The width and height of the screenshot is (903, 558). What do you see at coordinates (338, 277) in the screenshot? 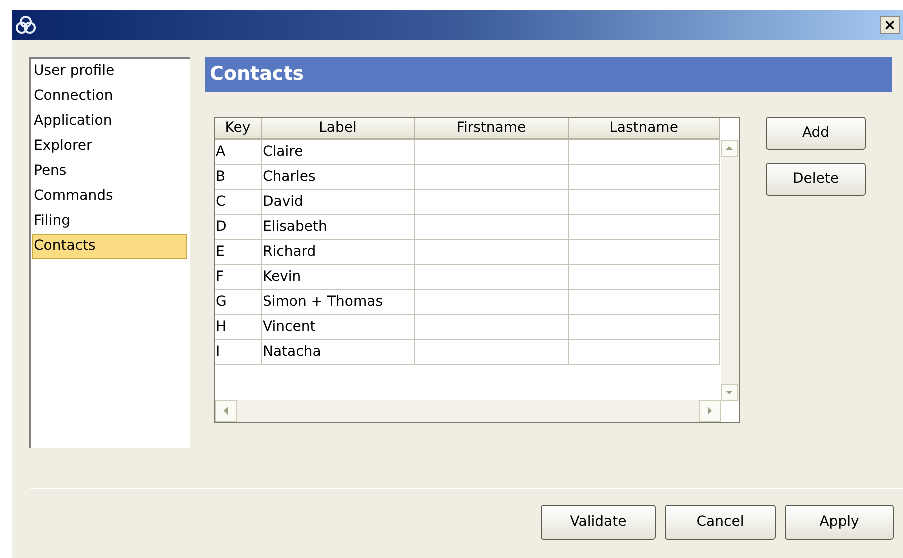
I see `table-cell: Kevin` at bounding box center [338, 277].